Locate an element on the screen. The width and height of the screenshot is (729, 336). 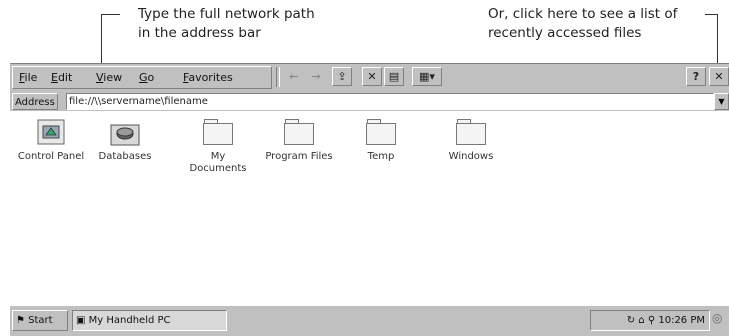
close-button: ✕ is located at coordinates (719, 76).